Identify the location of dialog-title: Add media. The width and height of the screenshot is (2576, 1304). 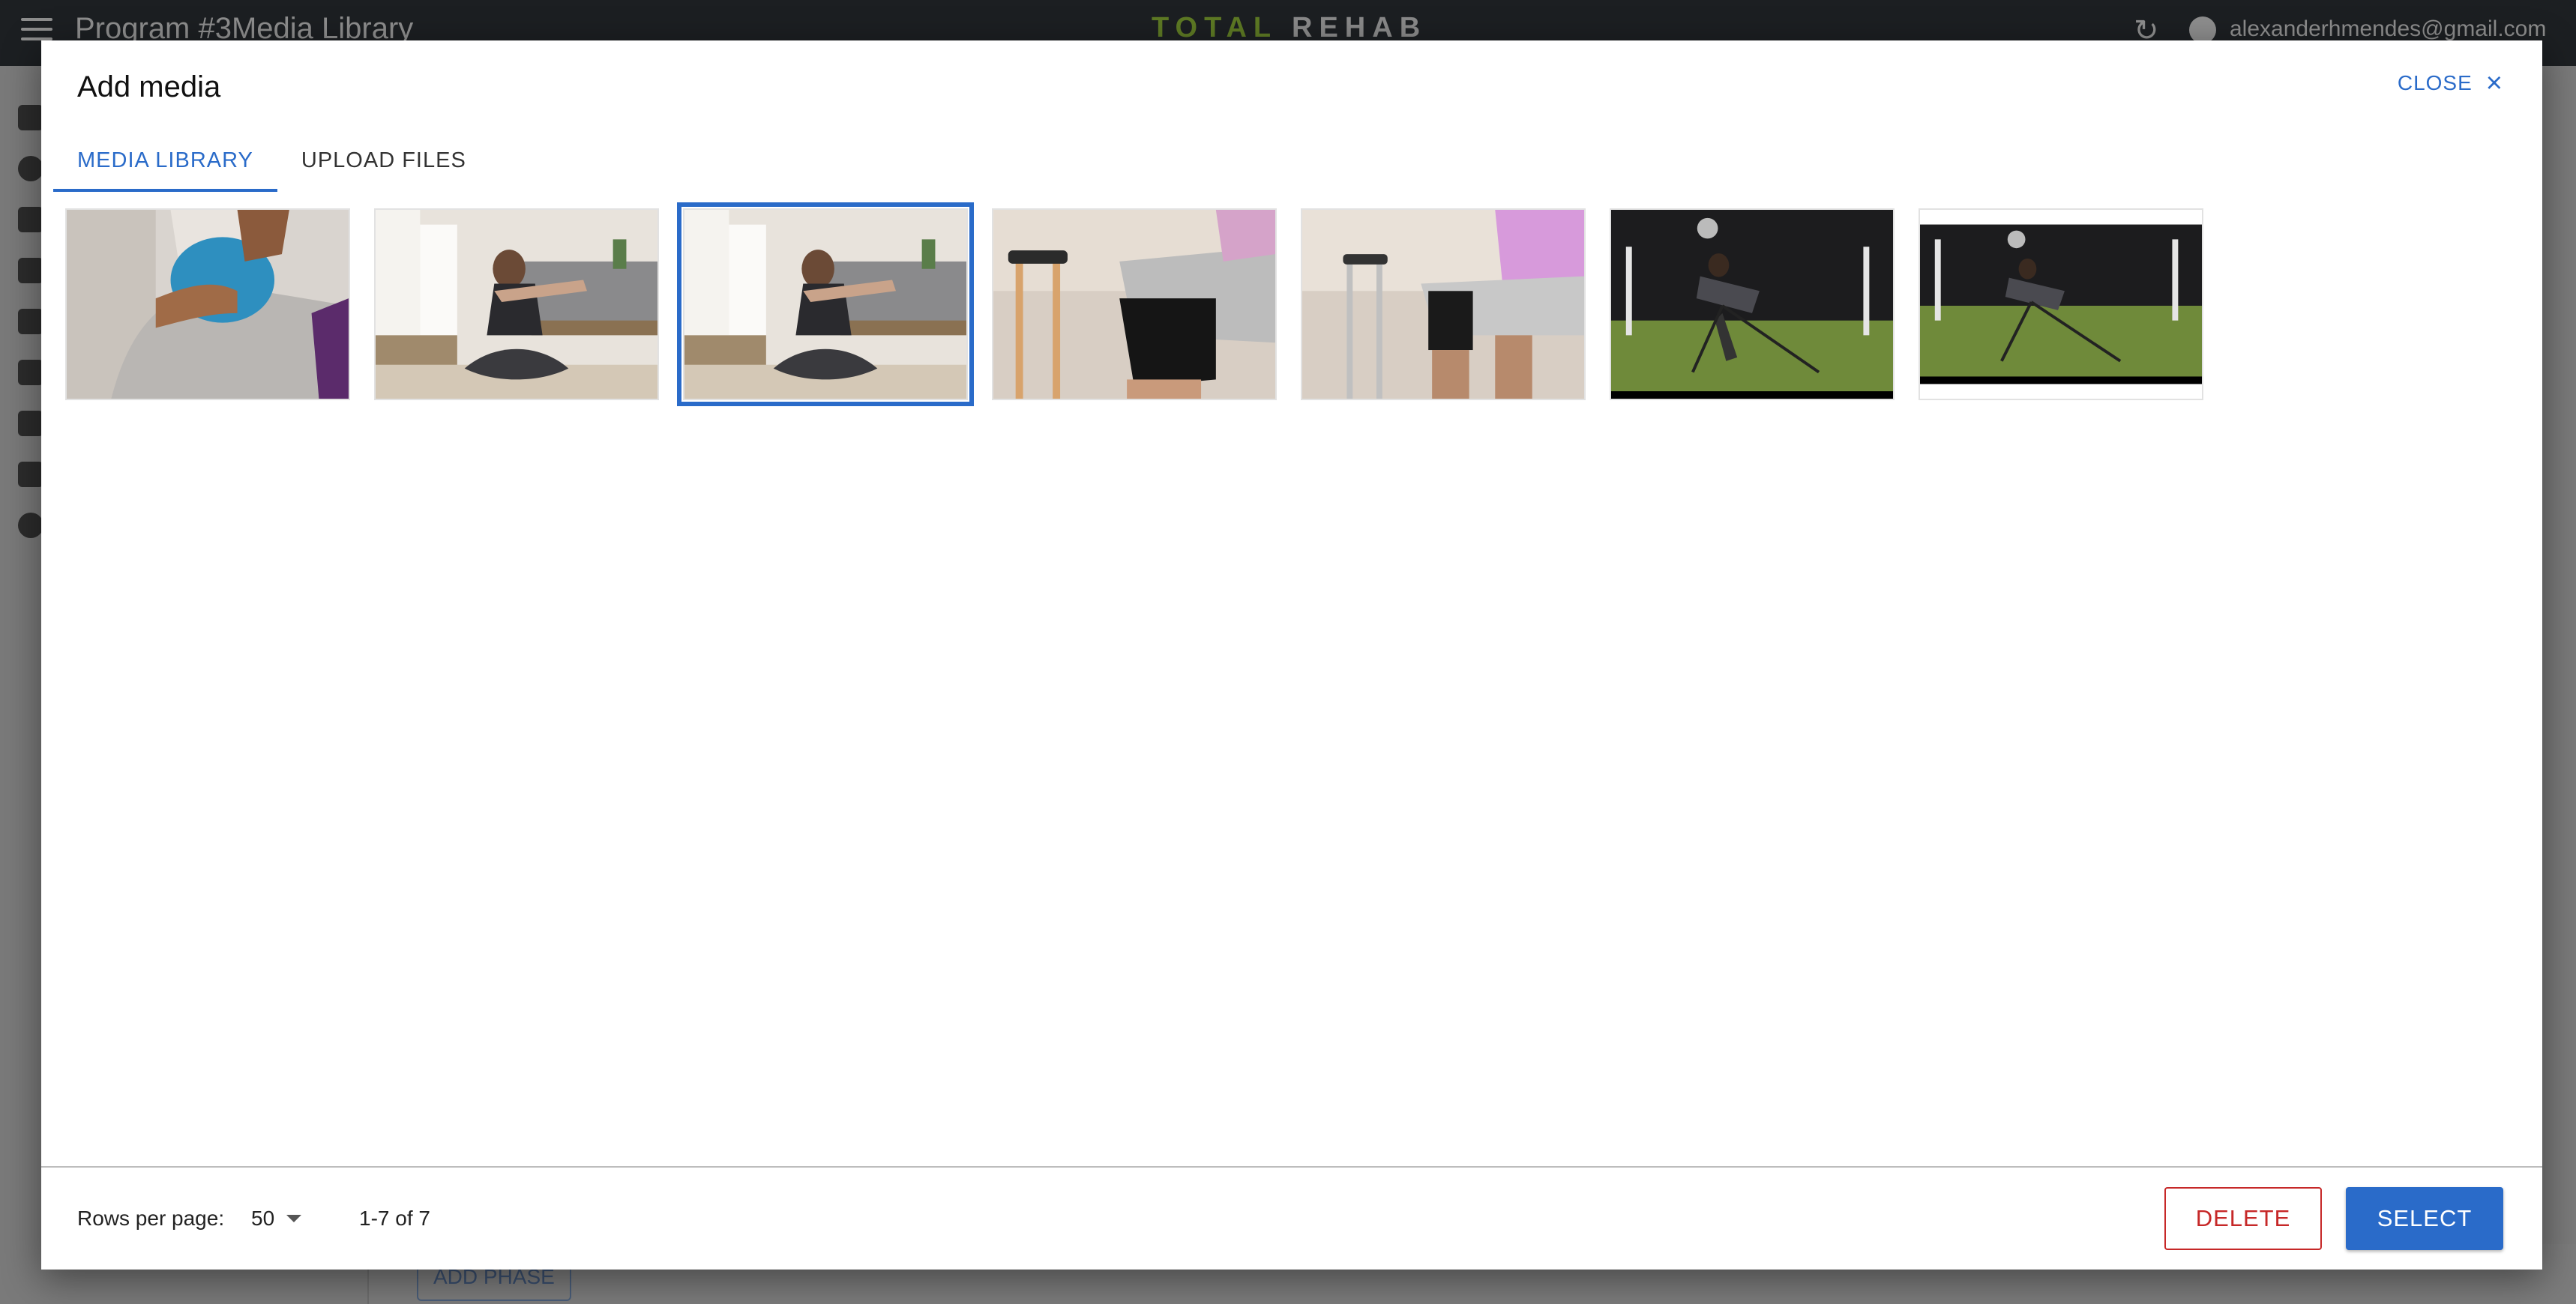
(149, 86).